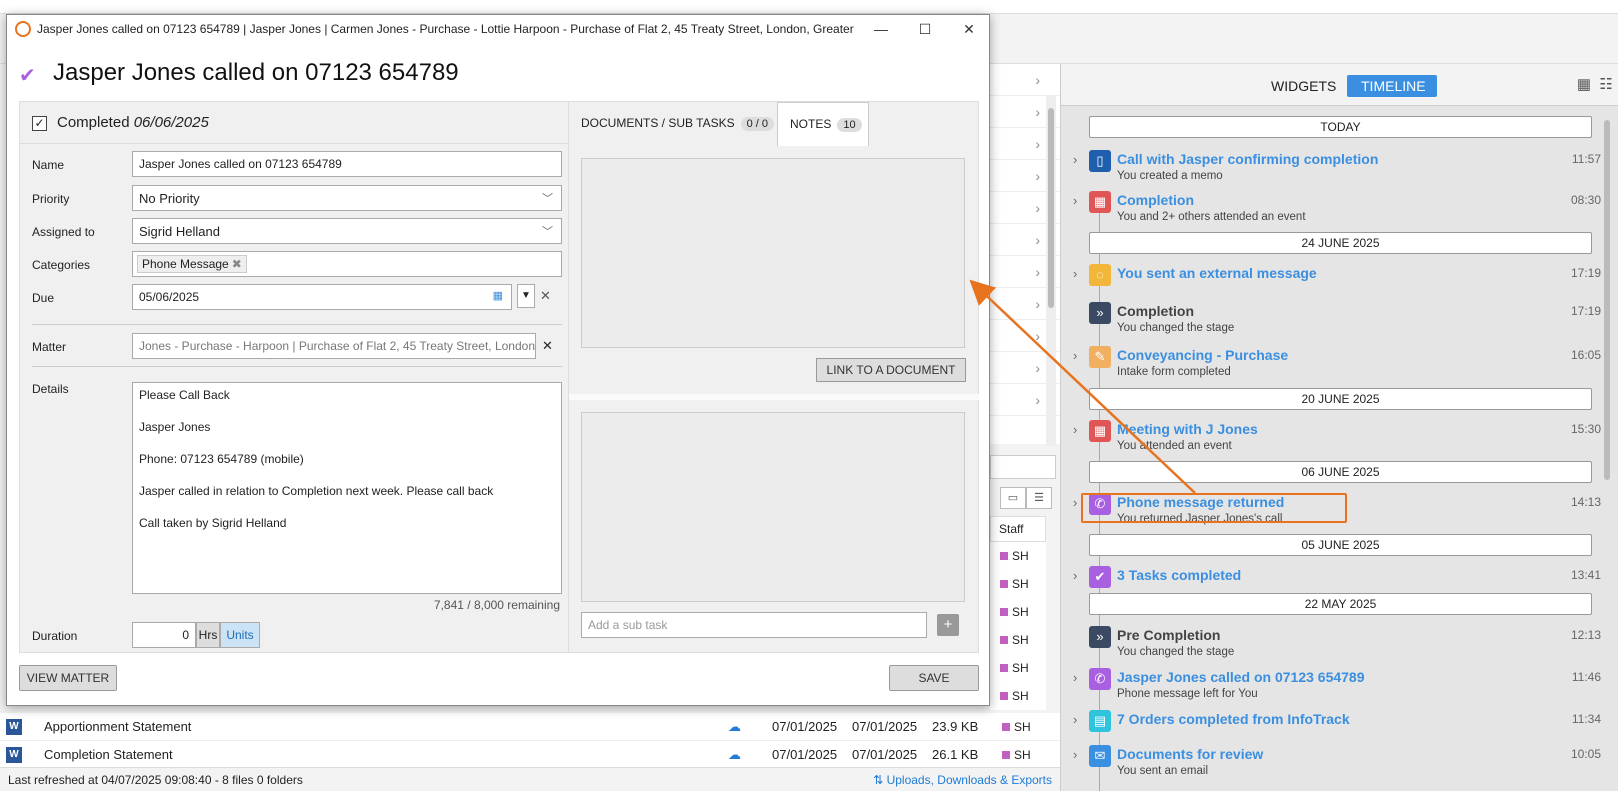 The height and width of the screenshot is (791, 1618). I want to click on timeline-date-header: 06 JUNE 2025, so click(1340, 472).